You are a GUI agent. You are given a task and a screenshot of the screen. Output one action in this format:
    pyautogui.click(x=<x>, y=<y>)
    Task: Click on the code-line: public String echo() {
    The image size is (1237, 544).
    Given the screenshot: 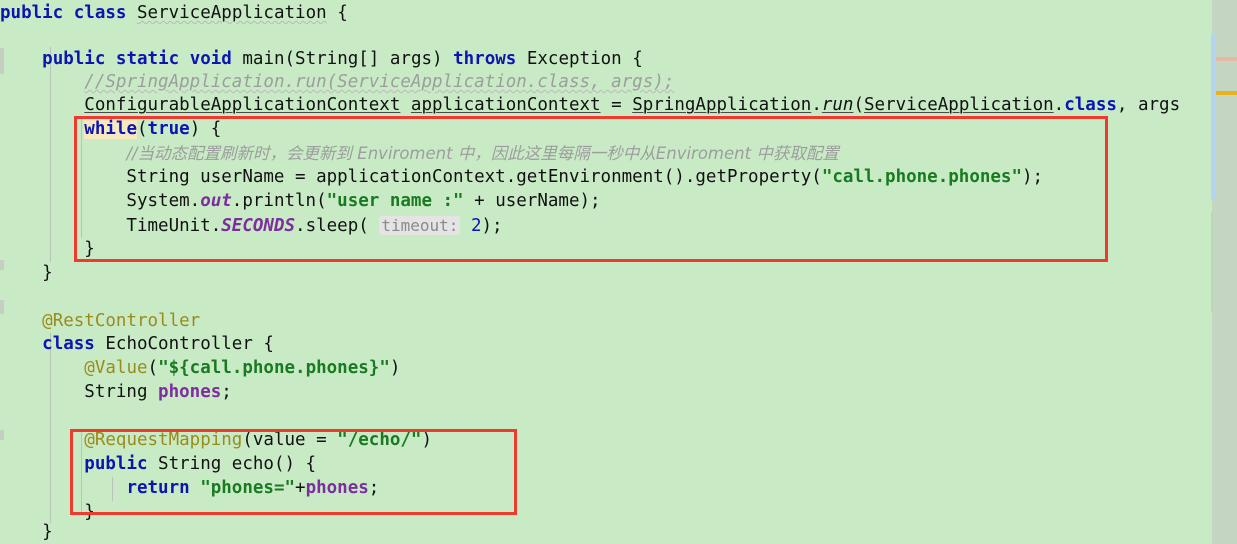 What is the action you would take?
    pyautogui.click(x=158, y=465)
    